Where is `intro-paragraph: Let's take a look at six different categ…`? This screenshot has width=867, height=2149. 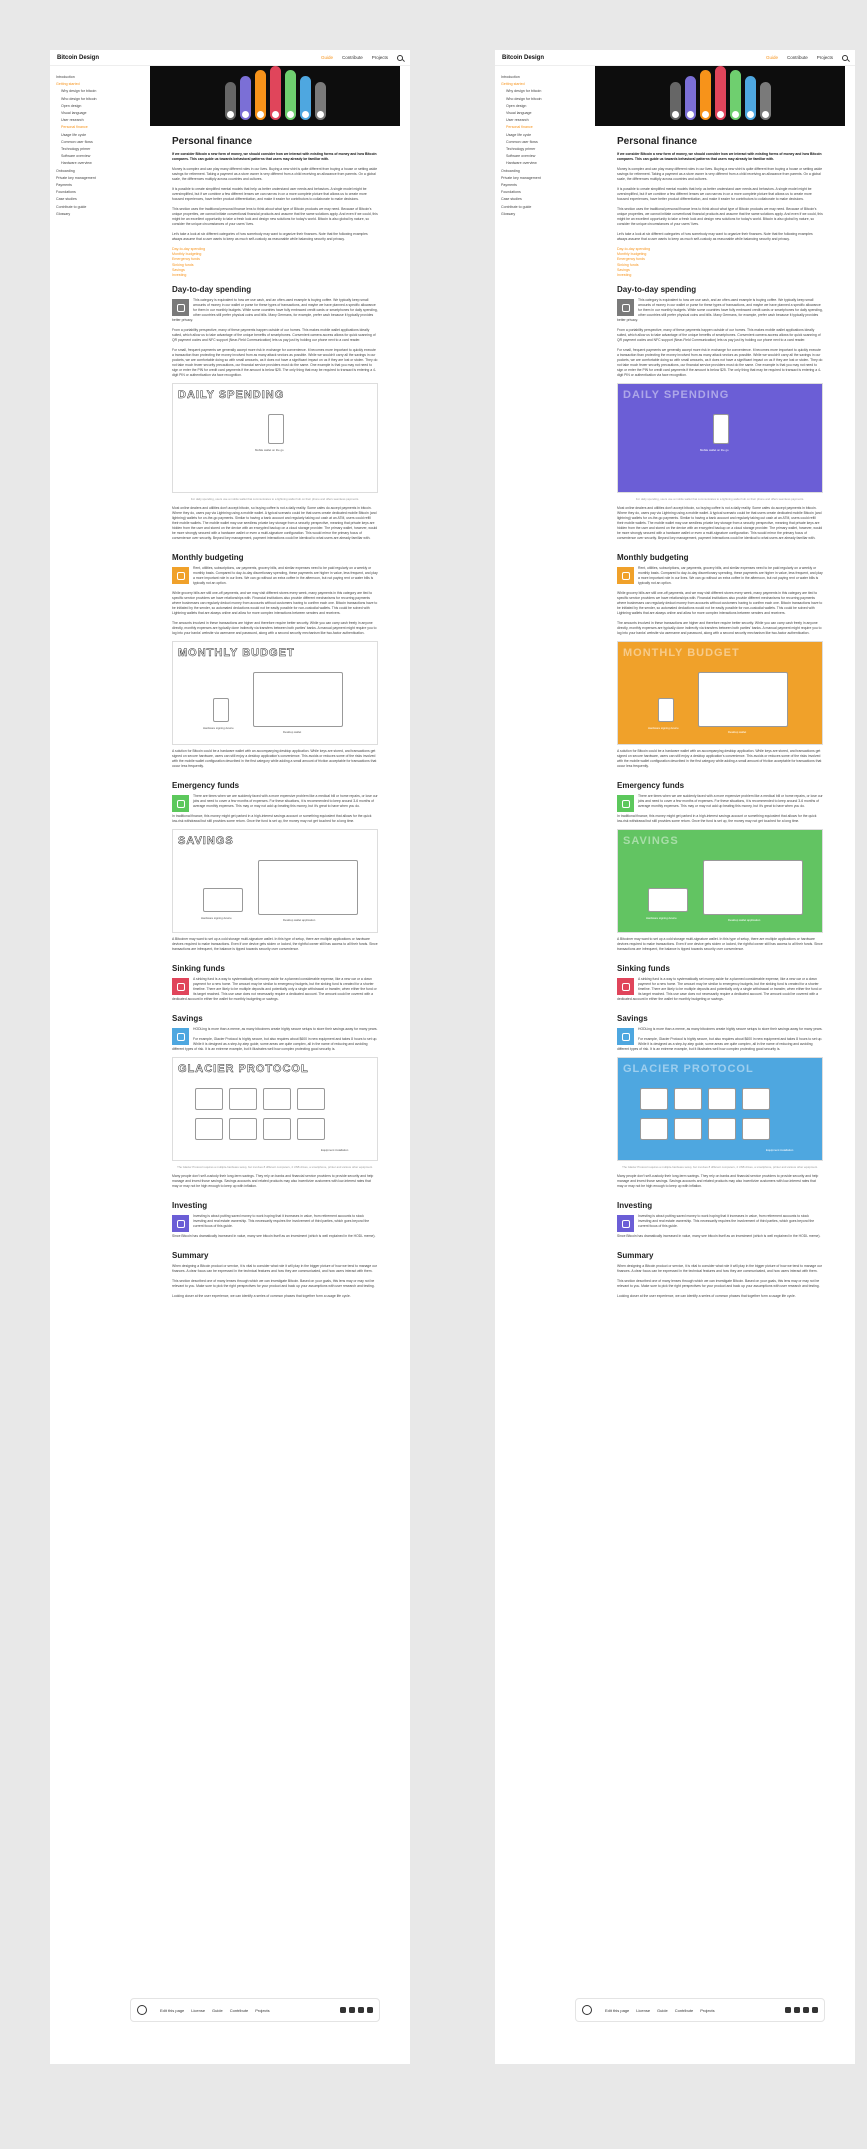 intro-paragraph: Let's take a look at six different categ… is located at coordinates (715, 236).